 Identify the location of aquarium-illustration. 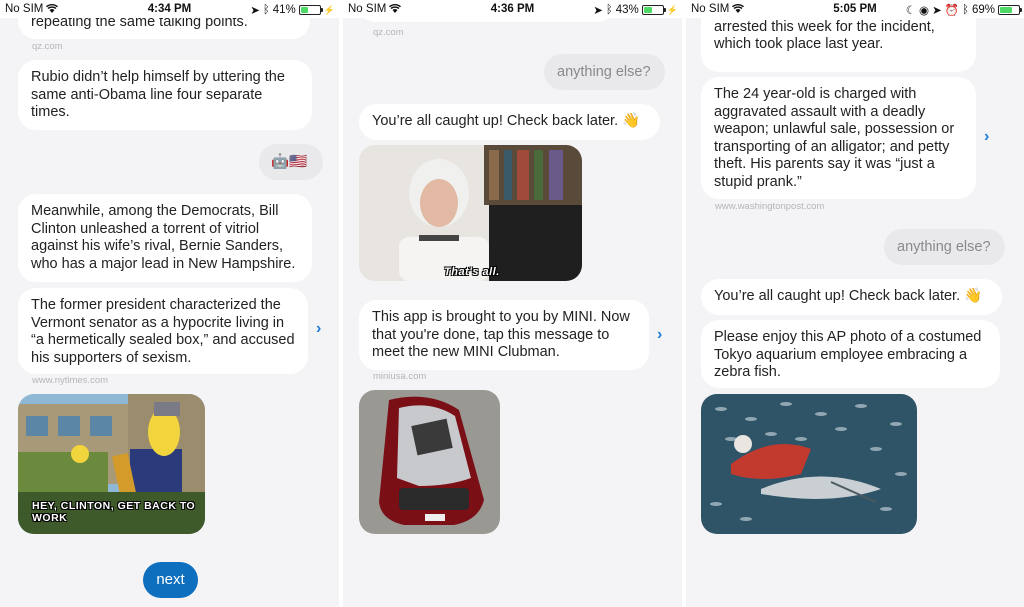
(809, 464).